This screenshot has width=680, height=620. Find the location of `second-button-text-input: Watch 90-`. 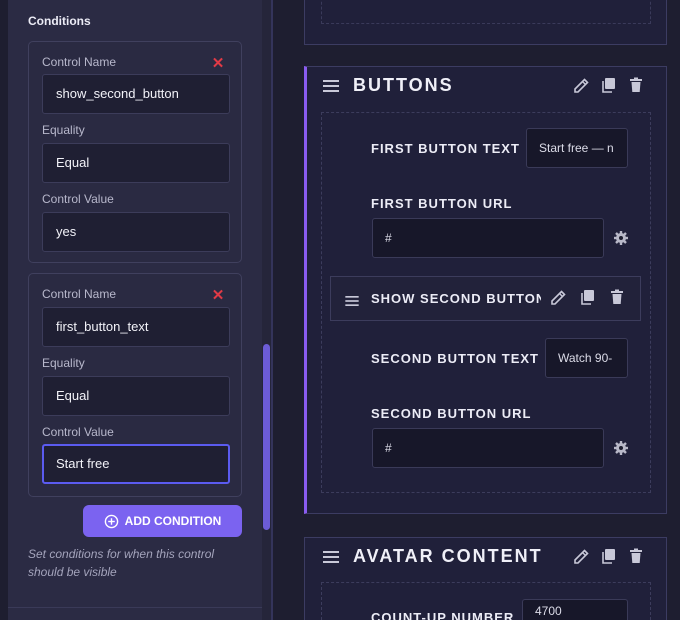

second-button-text-input: Watch 90- is located at coordinates (586, 358).